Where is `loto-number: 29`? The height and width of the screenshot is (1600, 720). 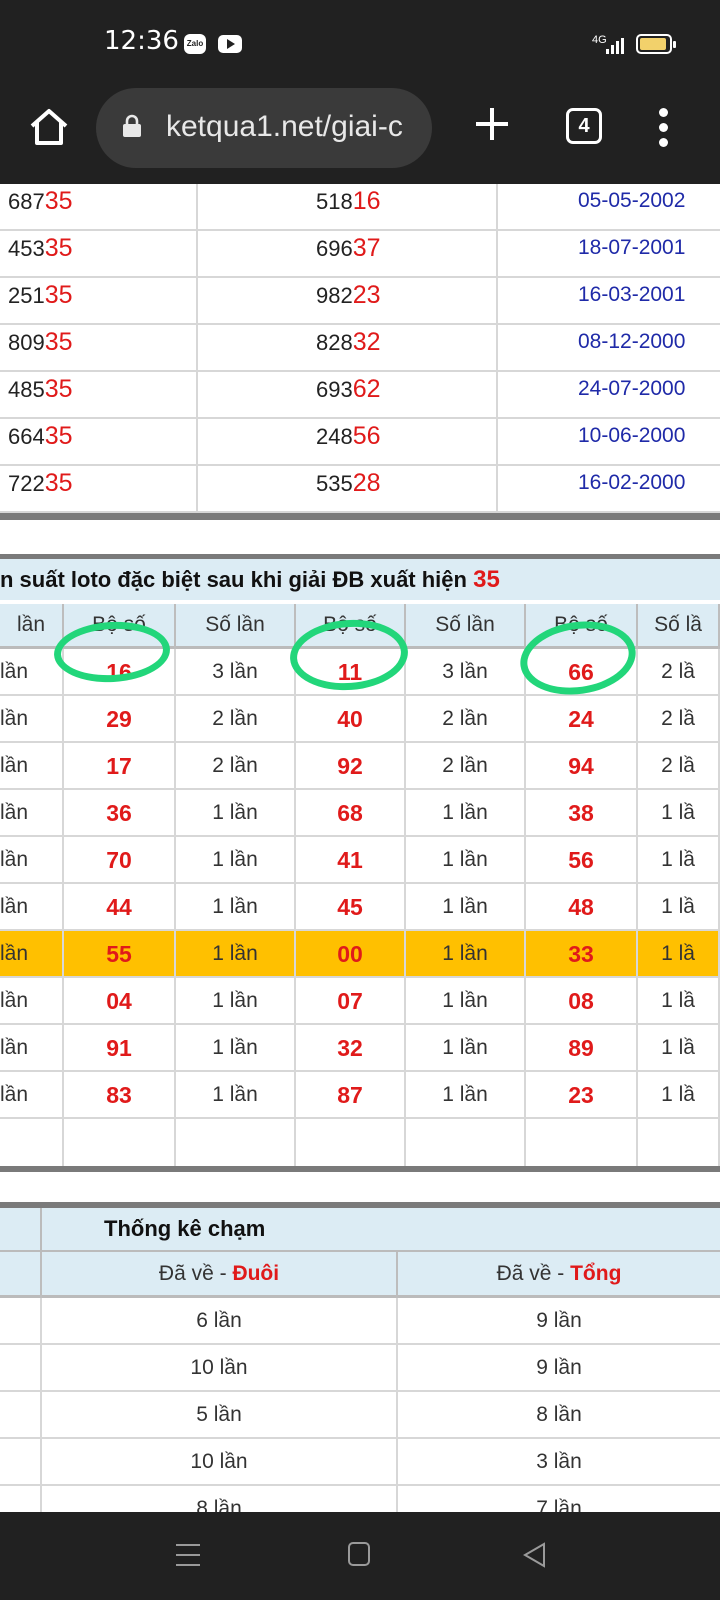
loto-number: 29 is located at coordinates (120, 718).